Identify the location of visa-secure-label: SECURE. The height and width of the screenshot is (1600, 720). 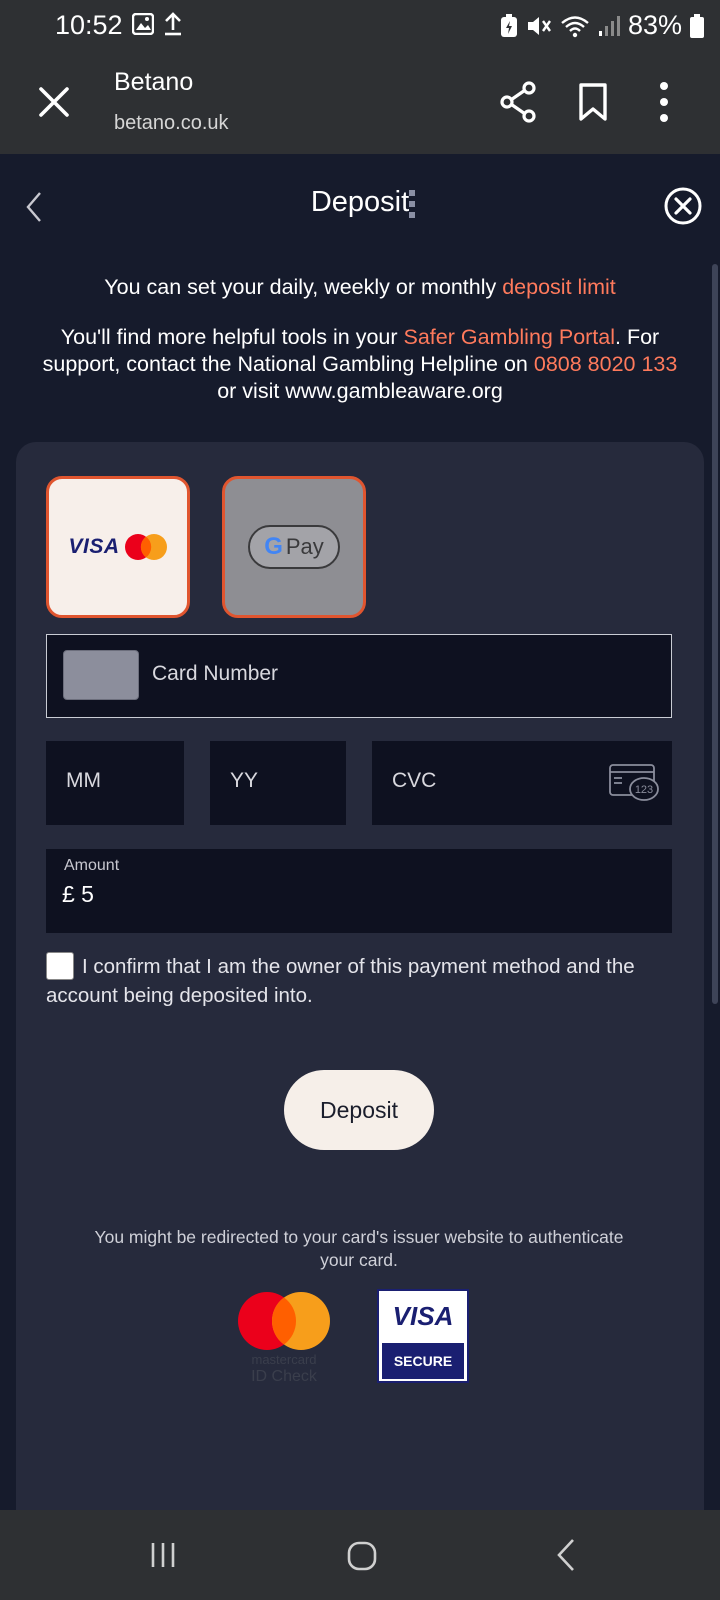
(423, 1361).